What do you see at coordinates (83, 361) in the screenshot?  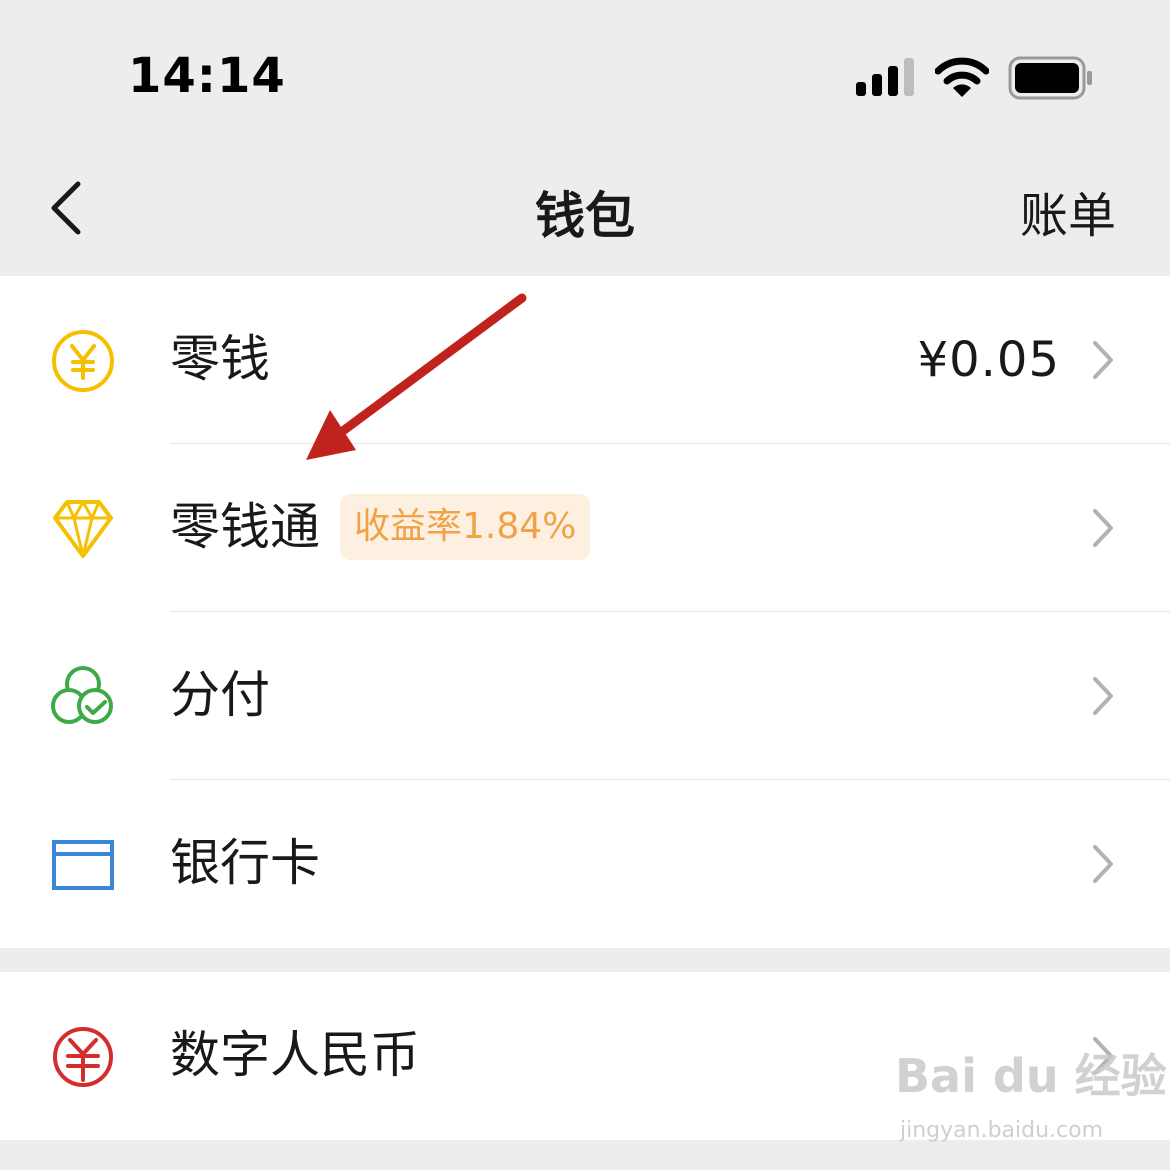 I see `yuan-coin-icon` at bounding box center [83, 361].